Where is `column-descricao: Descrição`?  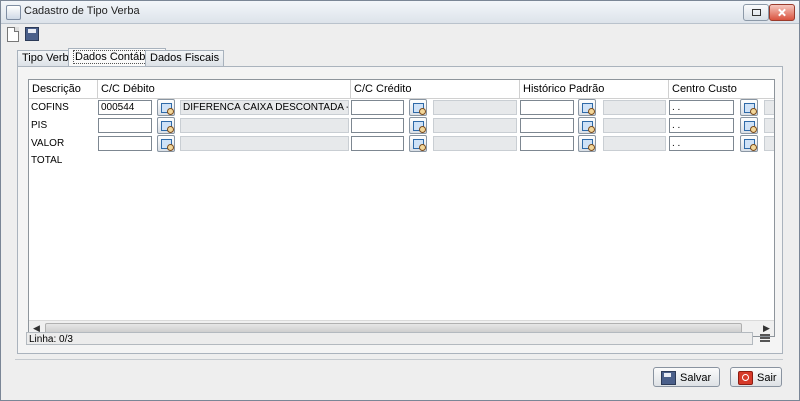
column-descricao: Descrição is located at coordinates (63, 89).